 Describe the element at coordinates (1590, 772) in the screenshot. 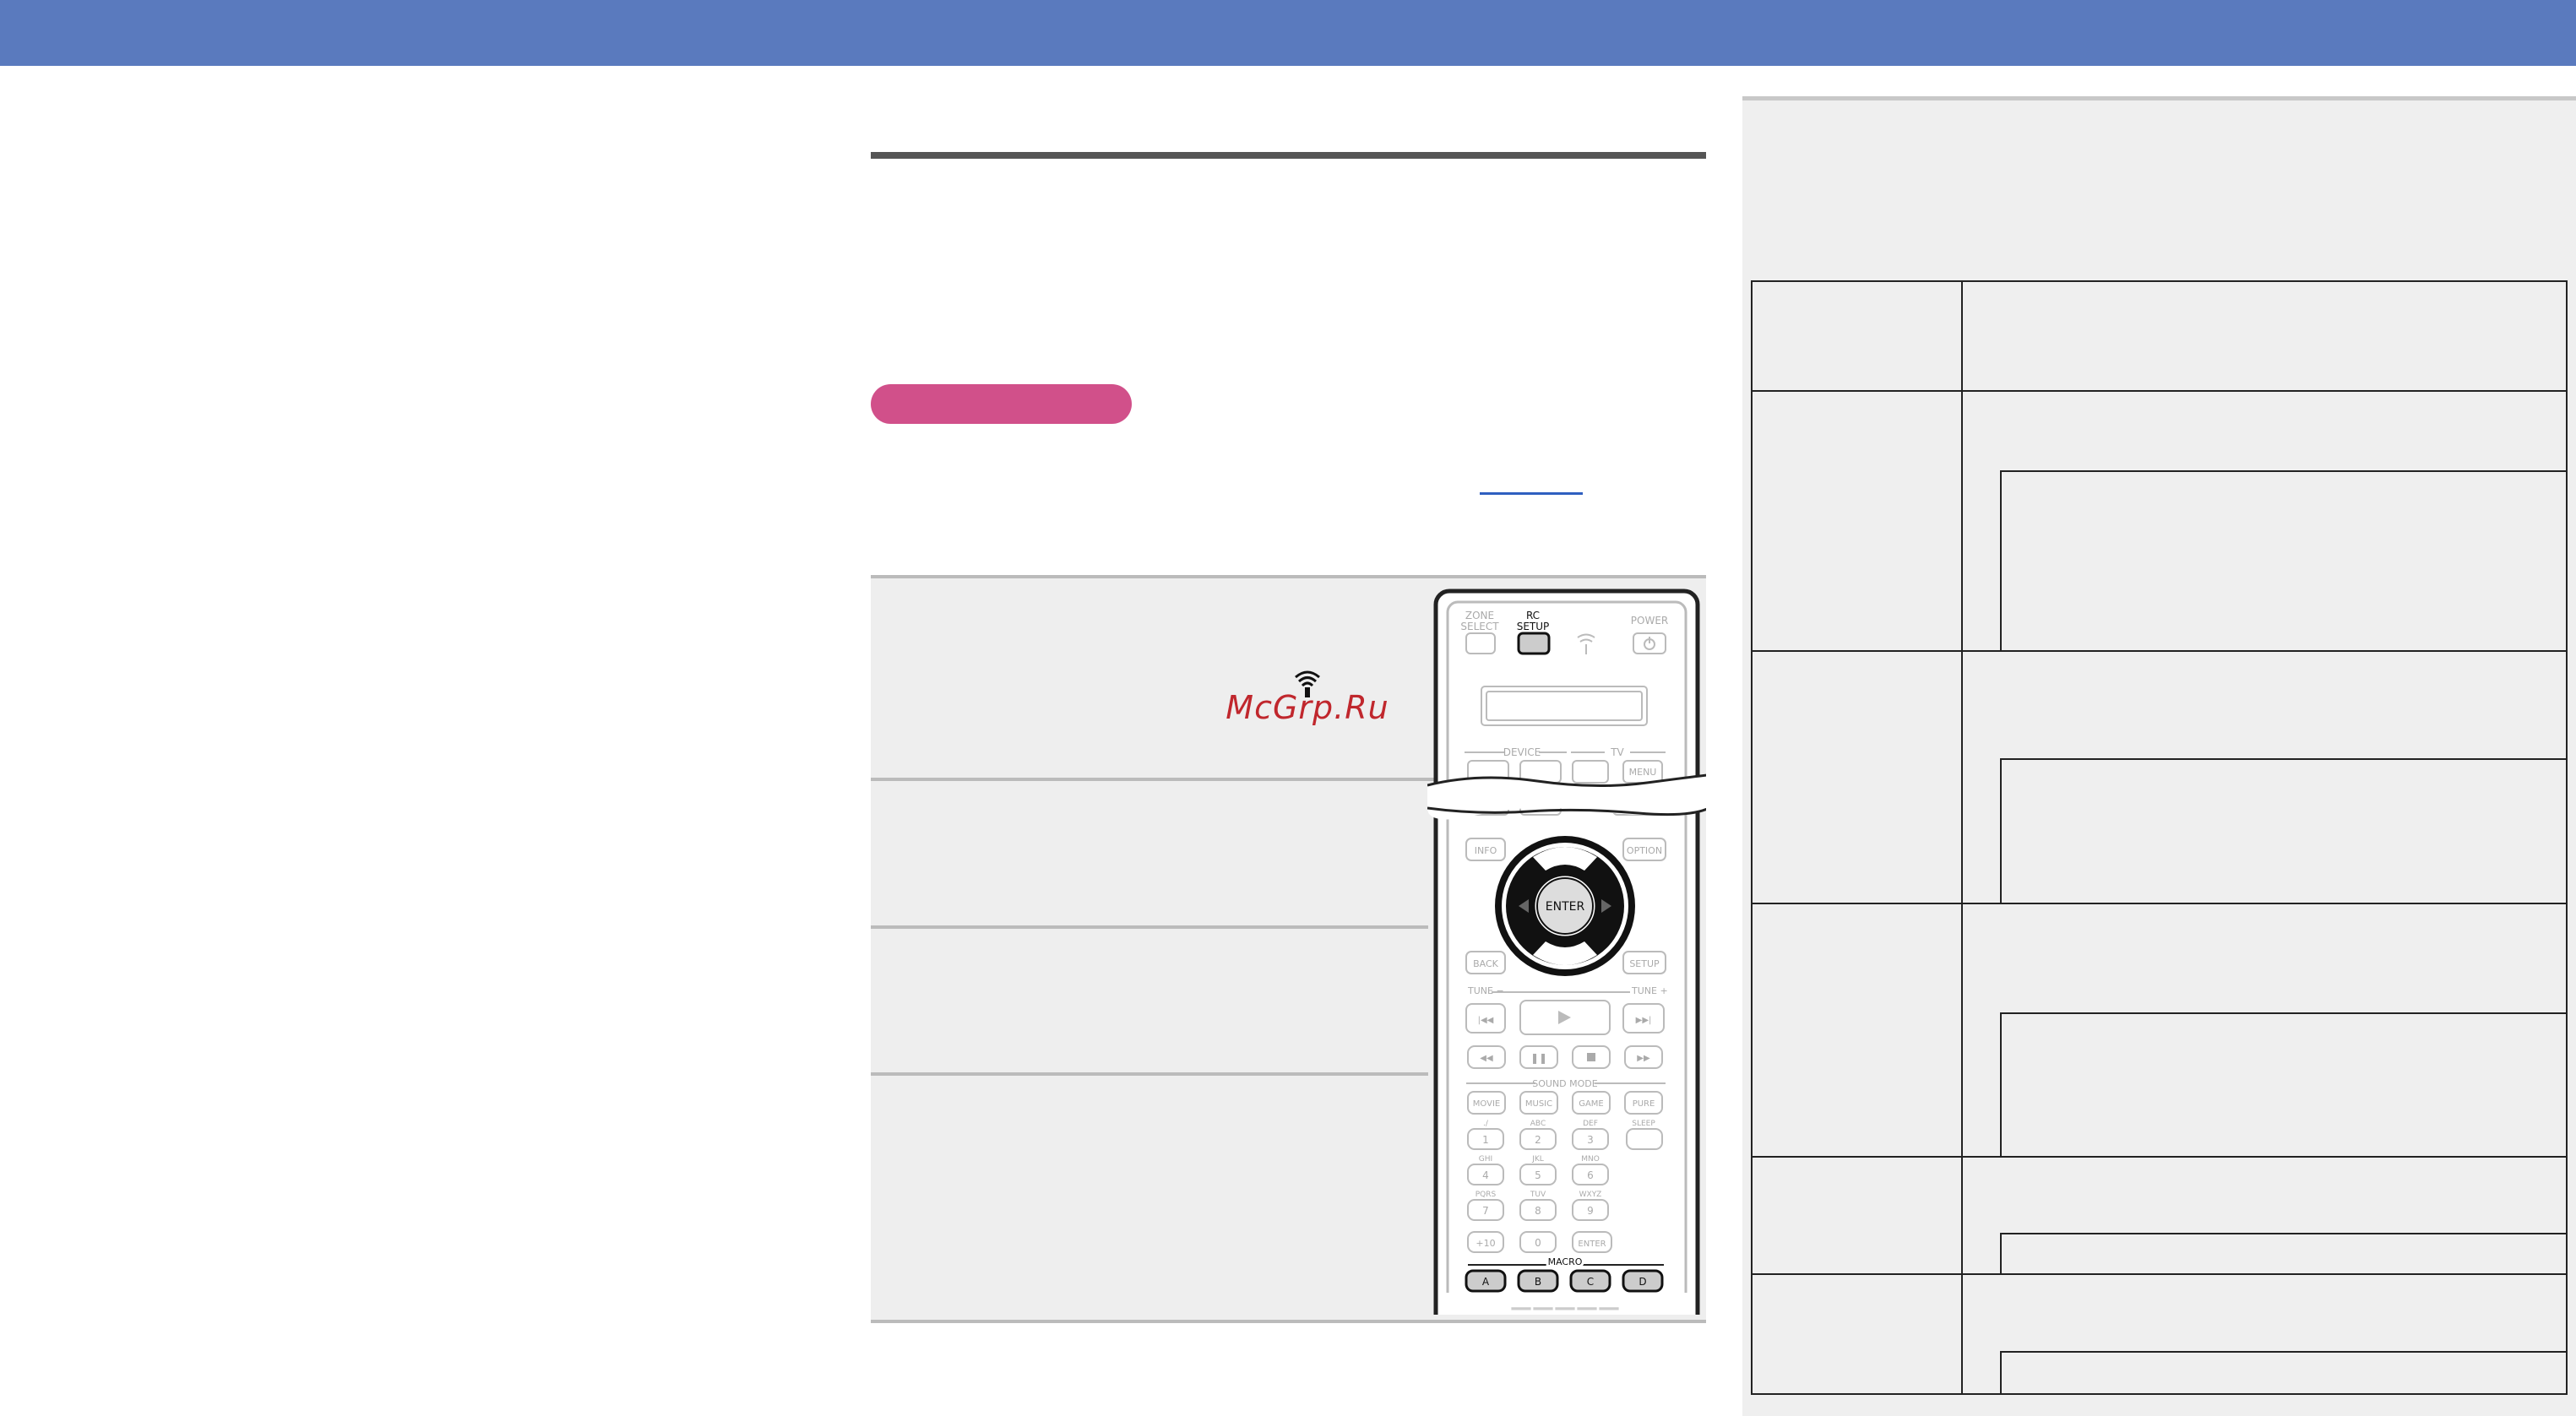

I see `tv-power-button` at that location.